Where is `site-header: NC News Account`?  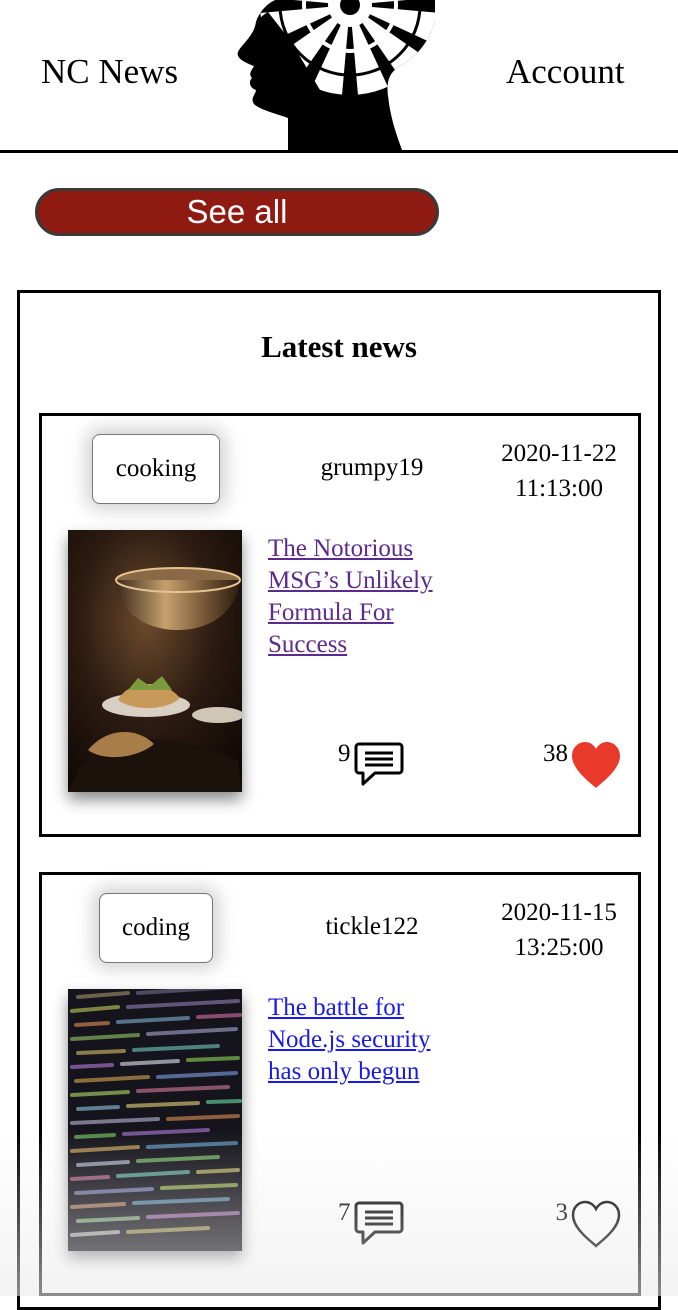 site-header: NC News Account is located at coordinates (339, 76).